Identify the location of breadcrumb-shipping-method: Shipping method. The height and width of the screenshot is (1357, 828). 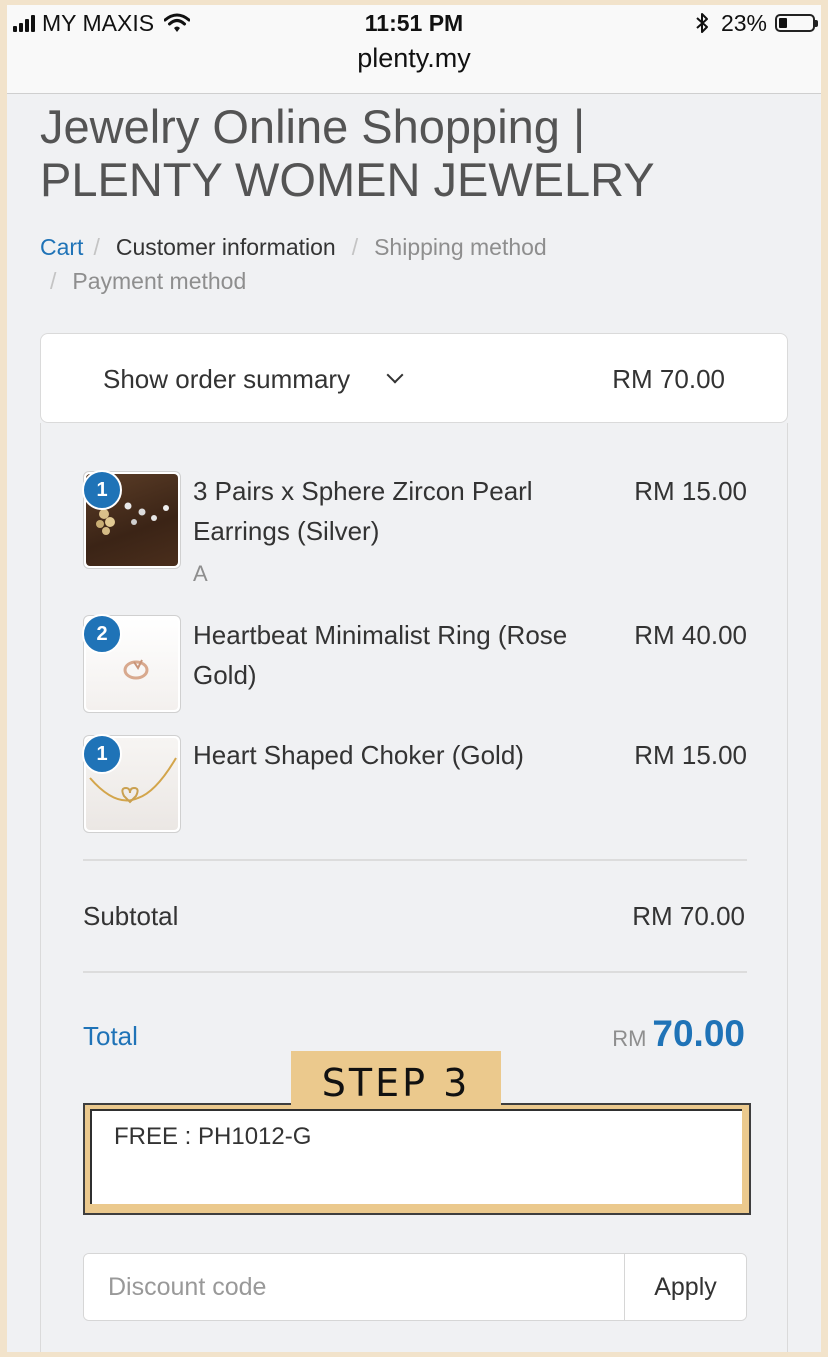
(460, 247).